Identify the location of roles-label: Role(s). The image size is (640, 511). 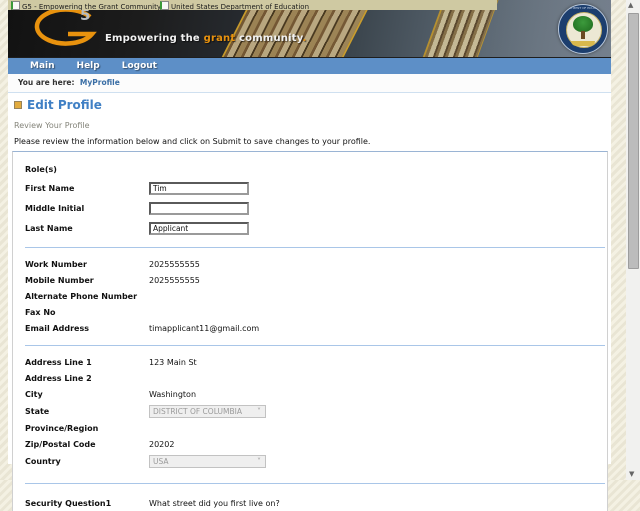
(41, 169).